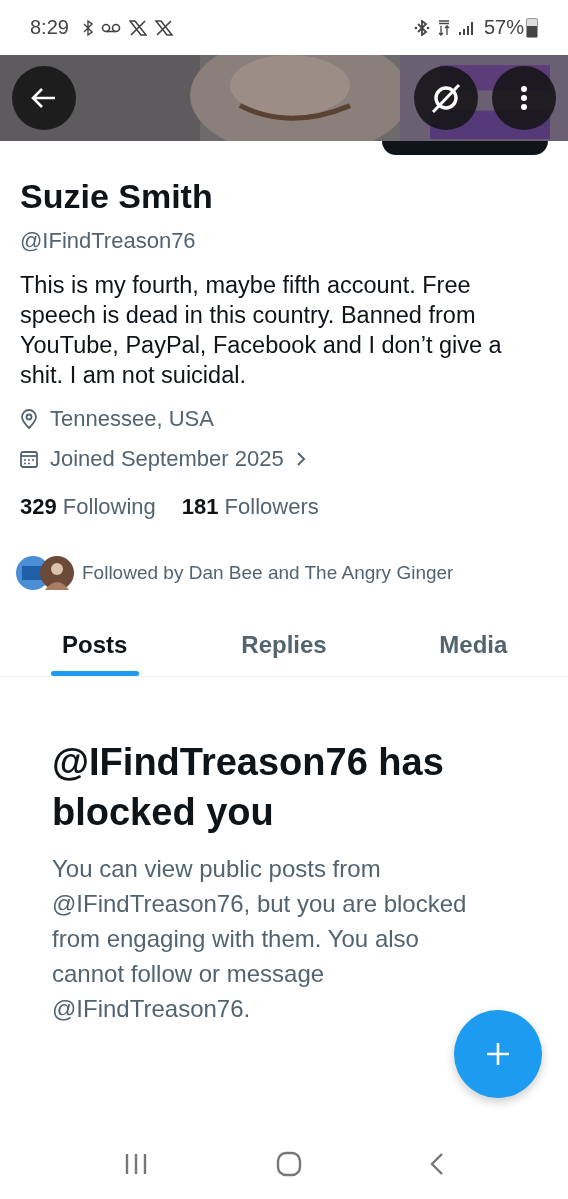 The width and height of the screenshot is (568, 1199). I want to click on location-text: Tennessee, USA, so click(132, 419).